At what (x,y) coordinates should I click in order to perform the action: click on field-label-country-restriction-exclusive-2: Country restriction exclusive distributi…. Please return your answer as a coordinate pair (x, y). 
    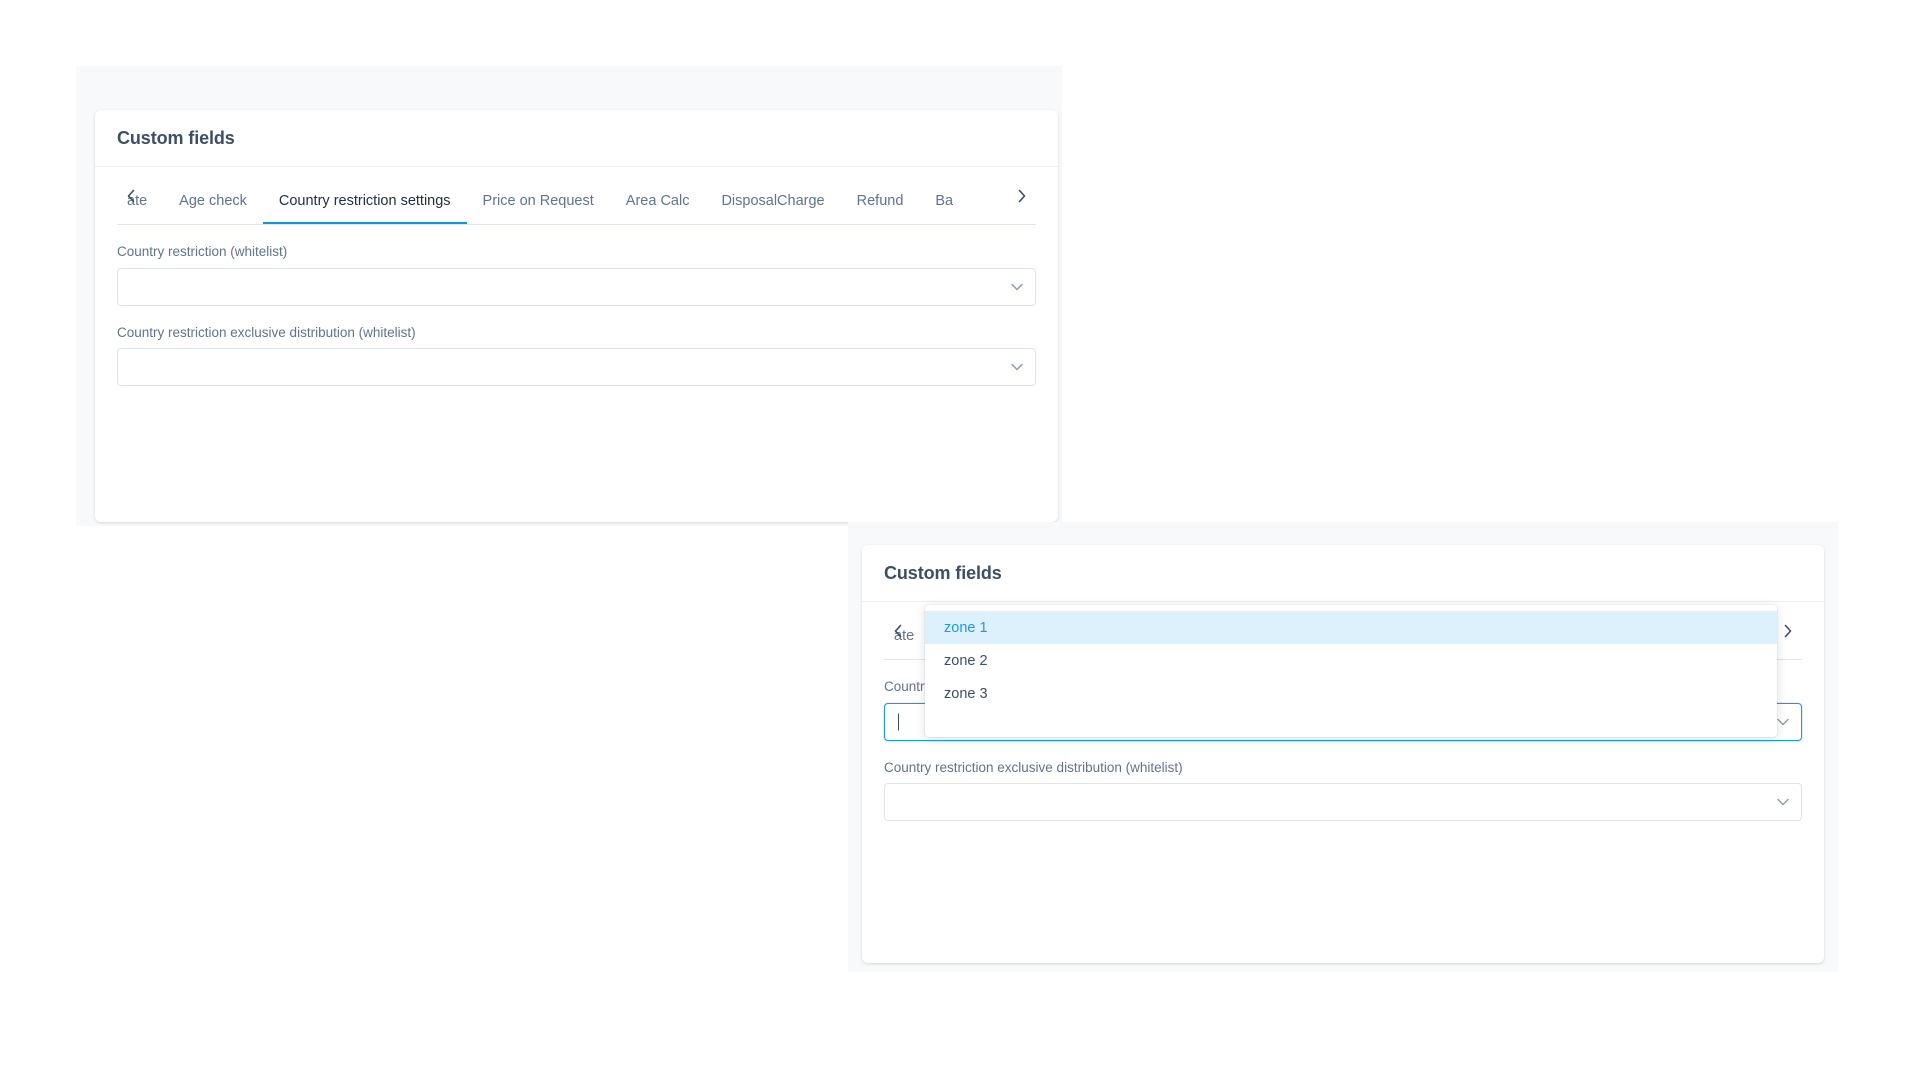
    Looking at the image, I should click on (1033, 767).